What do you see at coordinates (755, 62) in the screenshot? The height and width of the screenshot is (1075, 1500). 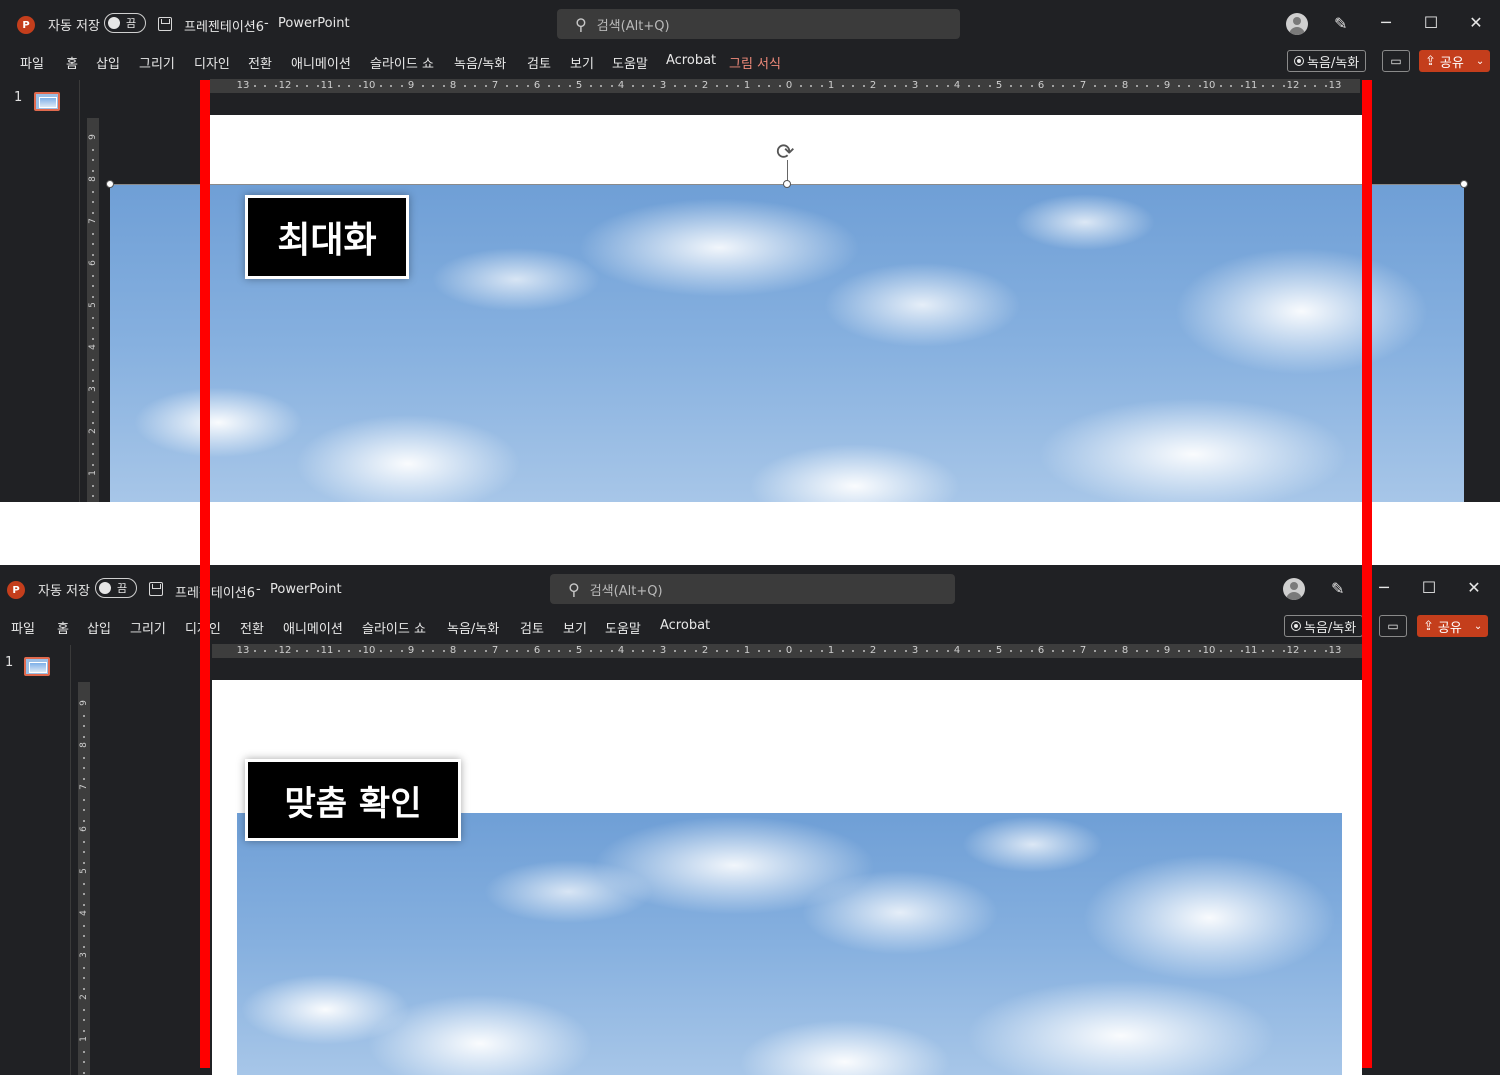 I see `tab-picture-format: 그림 서식` at bounding box center [755, 62].